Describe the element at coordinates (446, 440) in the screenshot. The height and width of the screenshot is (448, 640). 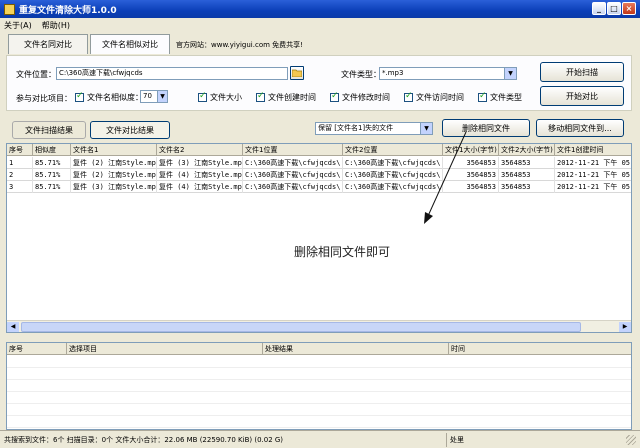
I see `status-divider` at that location.